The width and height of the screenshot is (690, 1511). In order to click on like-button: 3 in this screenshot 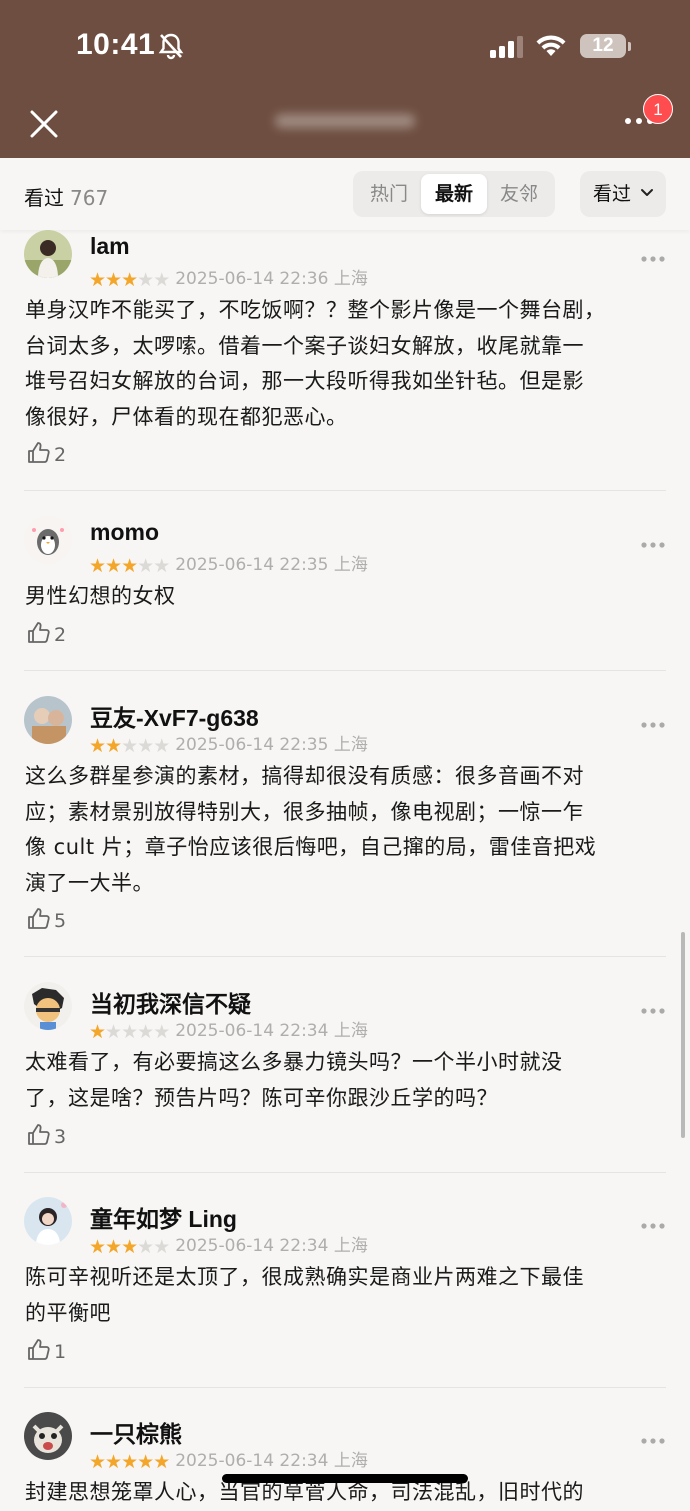, I will do `click(46, 1135)`.